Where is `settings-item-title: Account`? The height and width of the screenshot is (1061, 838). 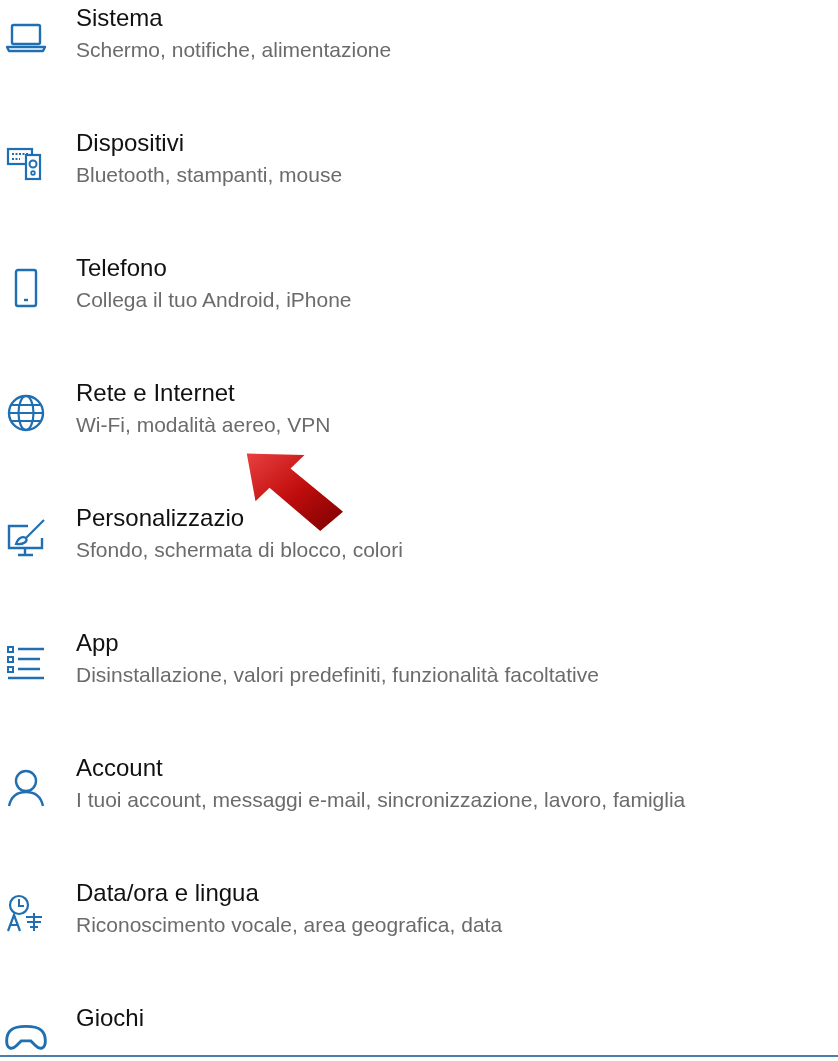
settings-item-title: Account is located at coordinates (381, 768).